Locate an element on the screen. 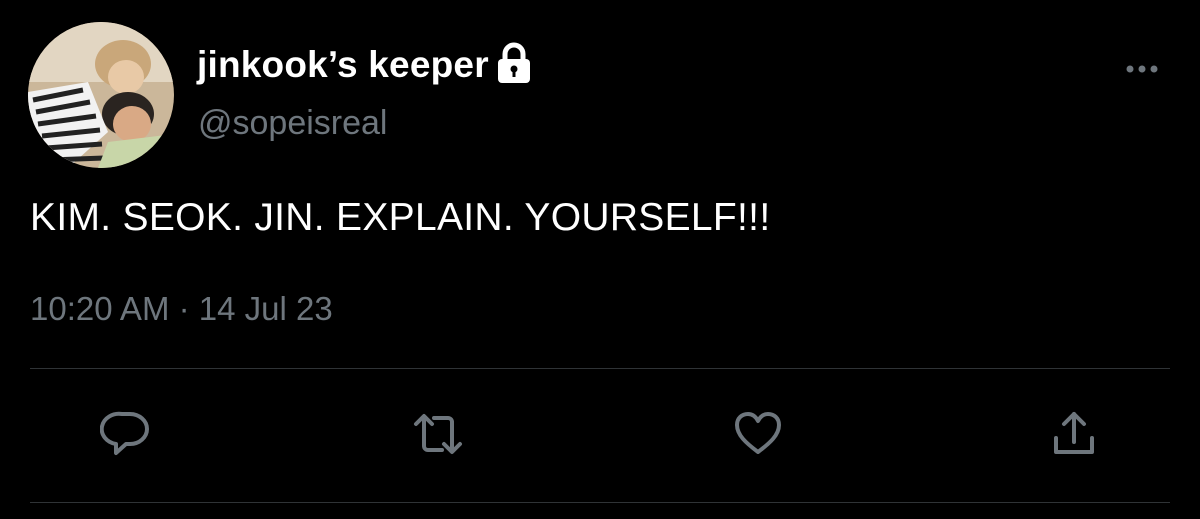 Image resolution: width=1200 pixels, height=519 pixels. more-options-button is located at coordinates (1142, 69).